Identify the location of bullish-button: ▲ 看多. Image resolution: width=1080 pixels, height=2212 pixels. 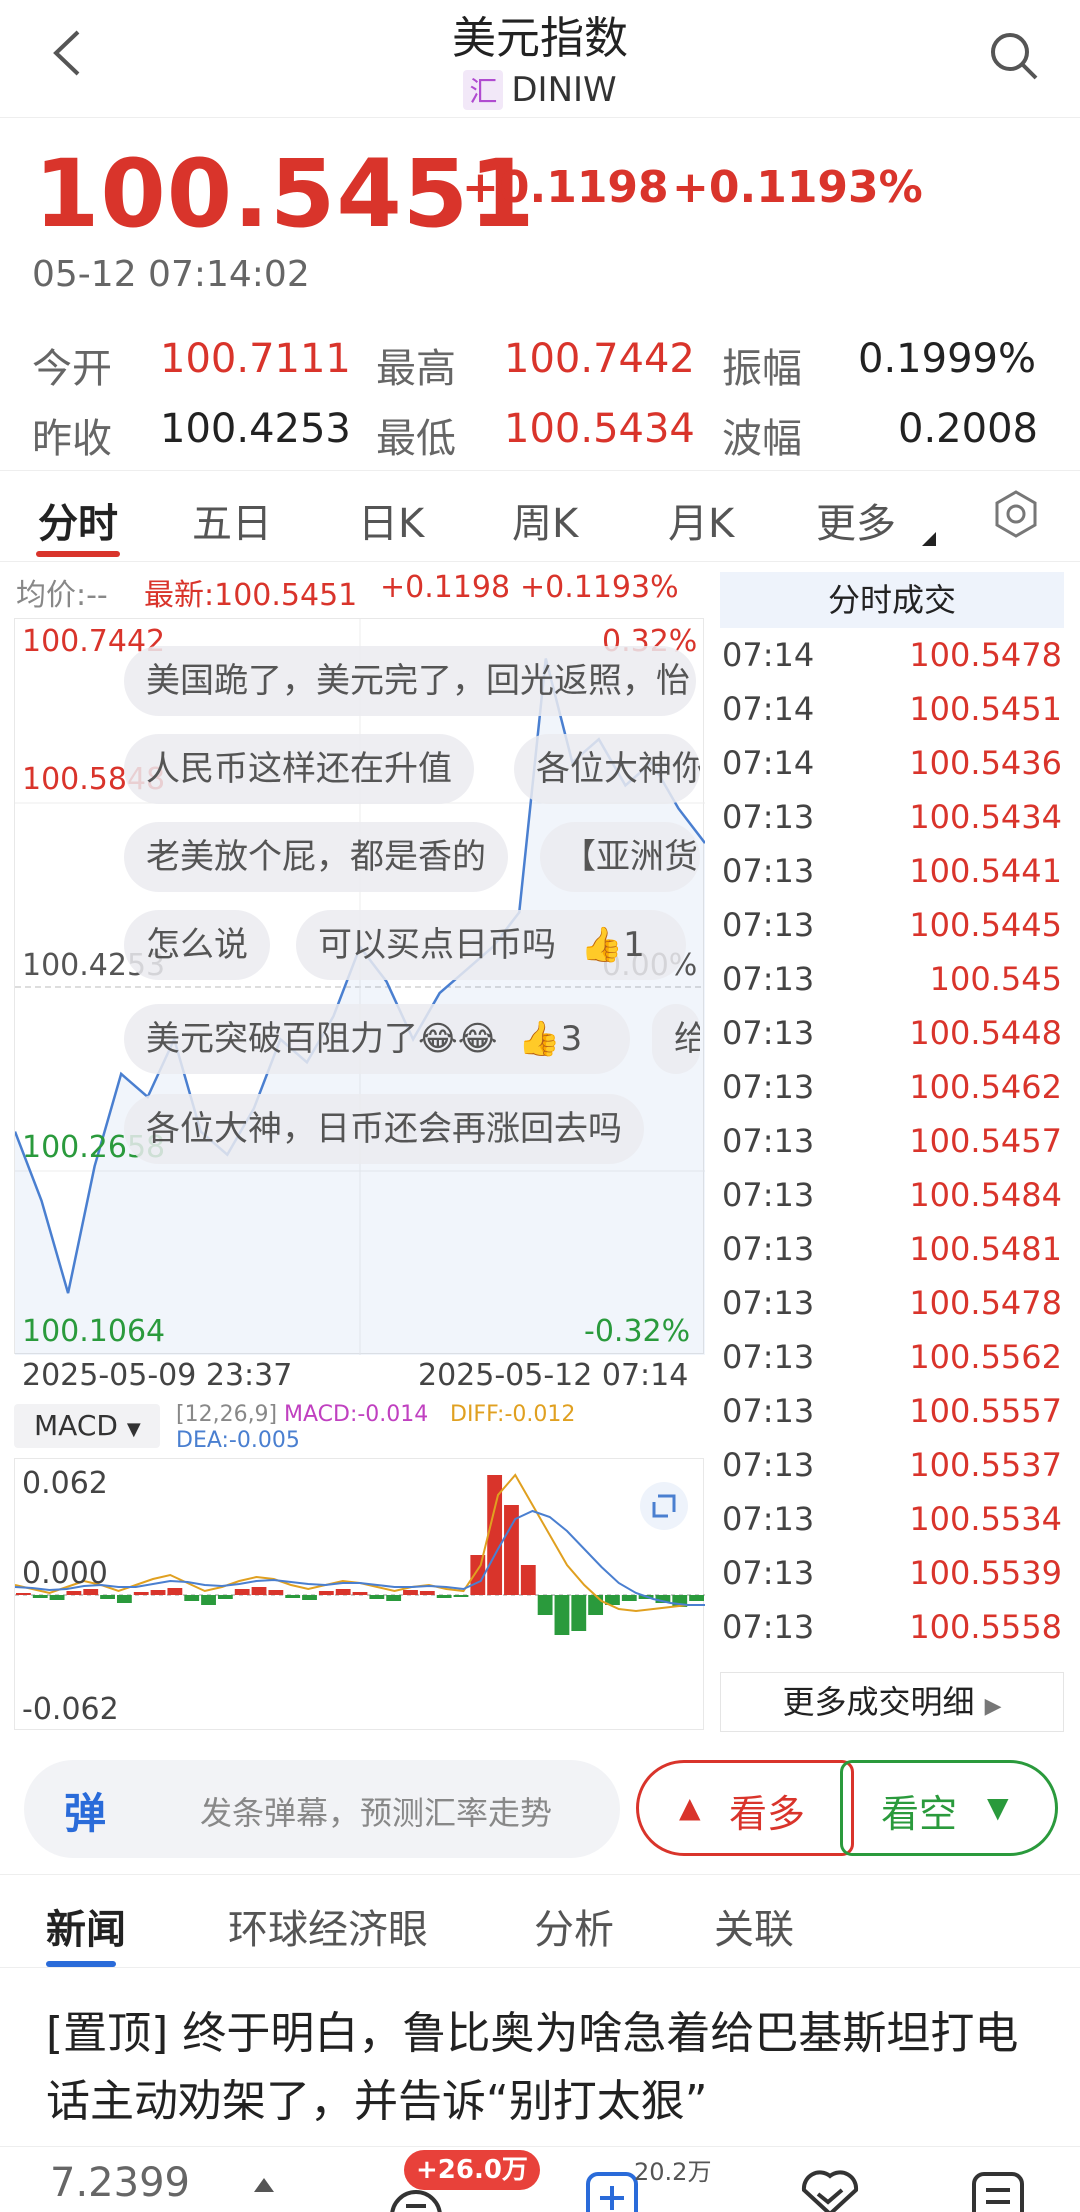
(745, 1808).